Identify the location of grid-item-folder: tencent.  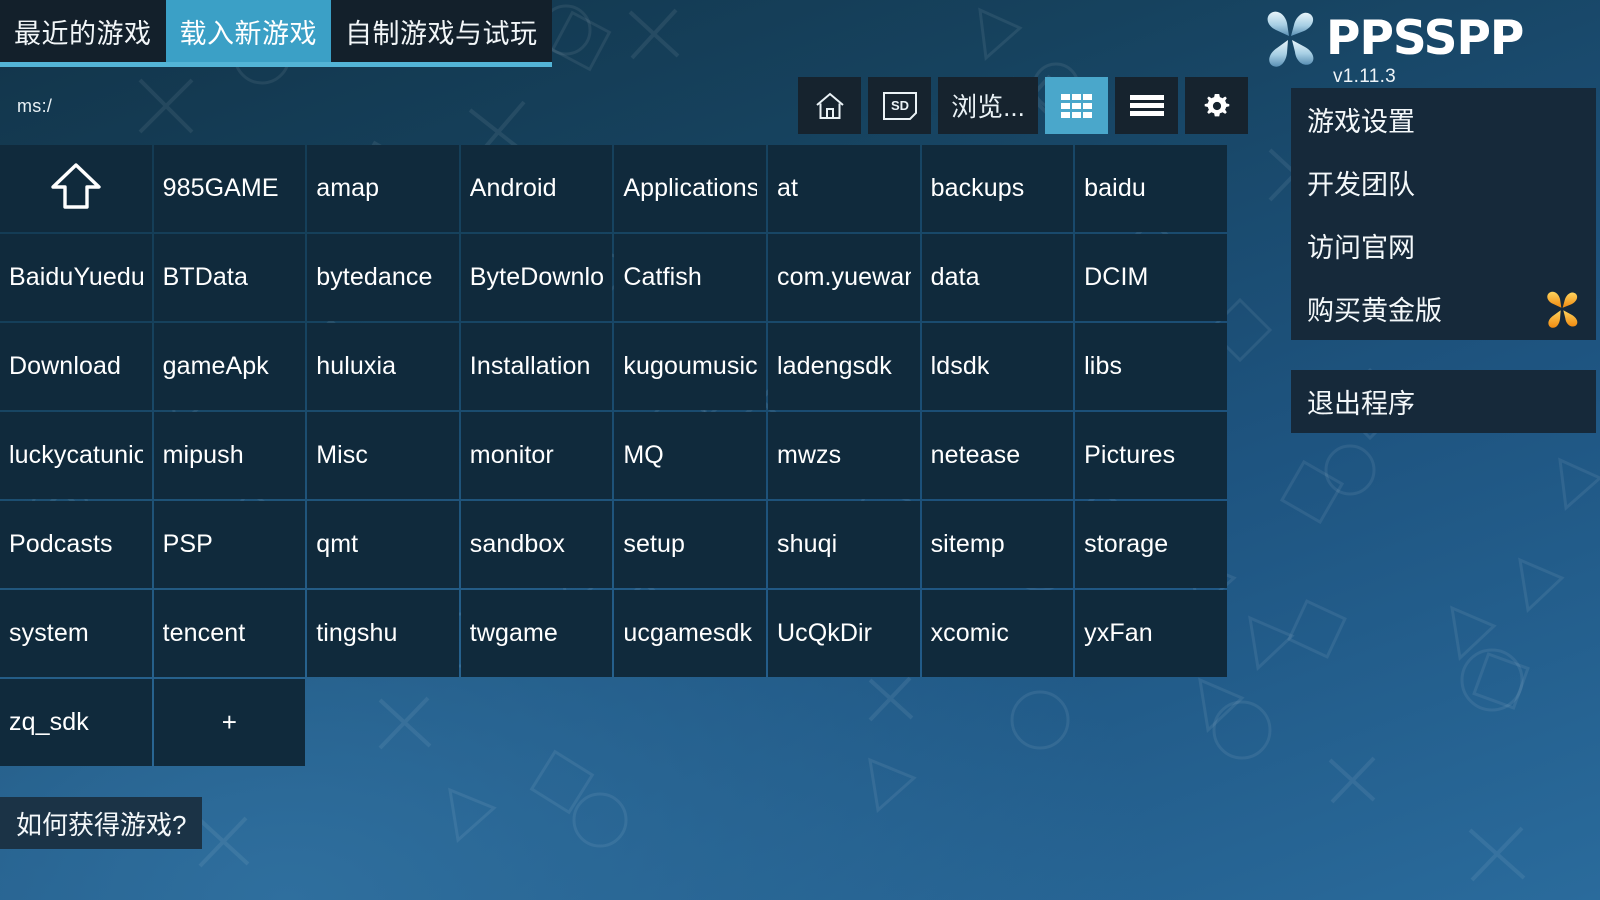
(229, 633).